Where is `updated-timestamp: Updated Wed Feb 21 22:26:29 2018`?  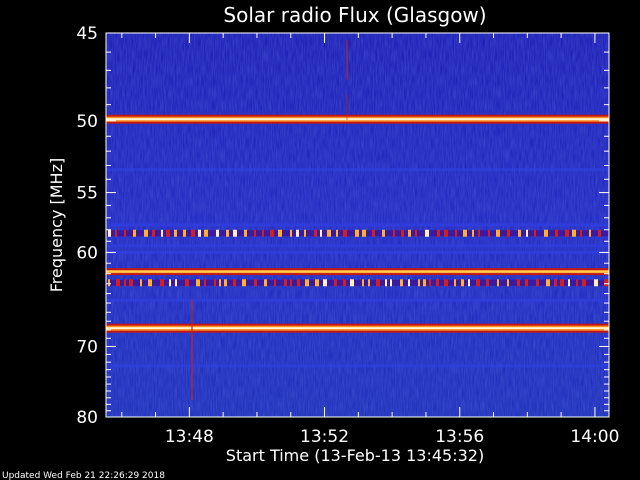 updated-timestamp: Updated Wed Feb 21 22:26:29 2018 is located at coordinates (83, 475).